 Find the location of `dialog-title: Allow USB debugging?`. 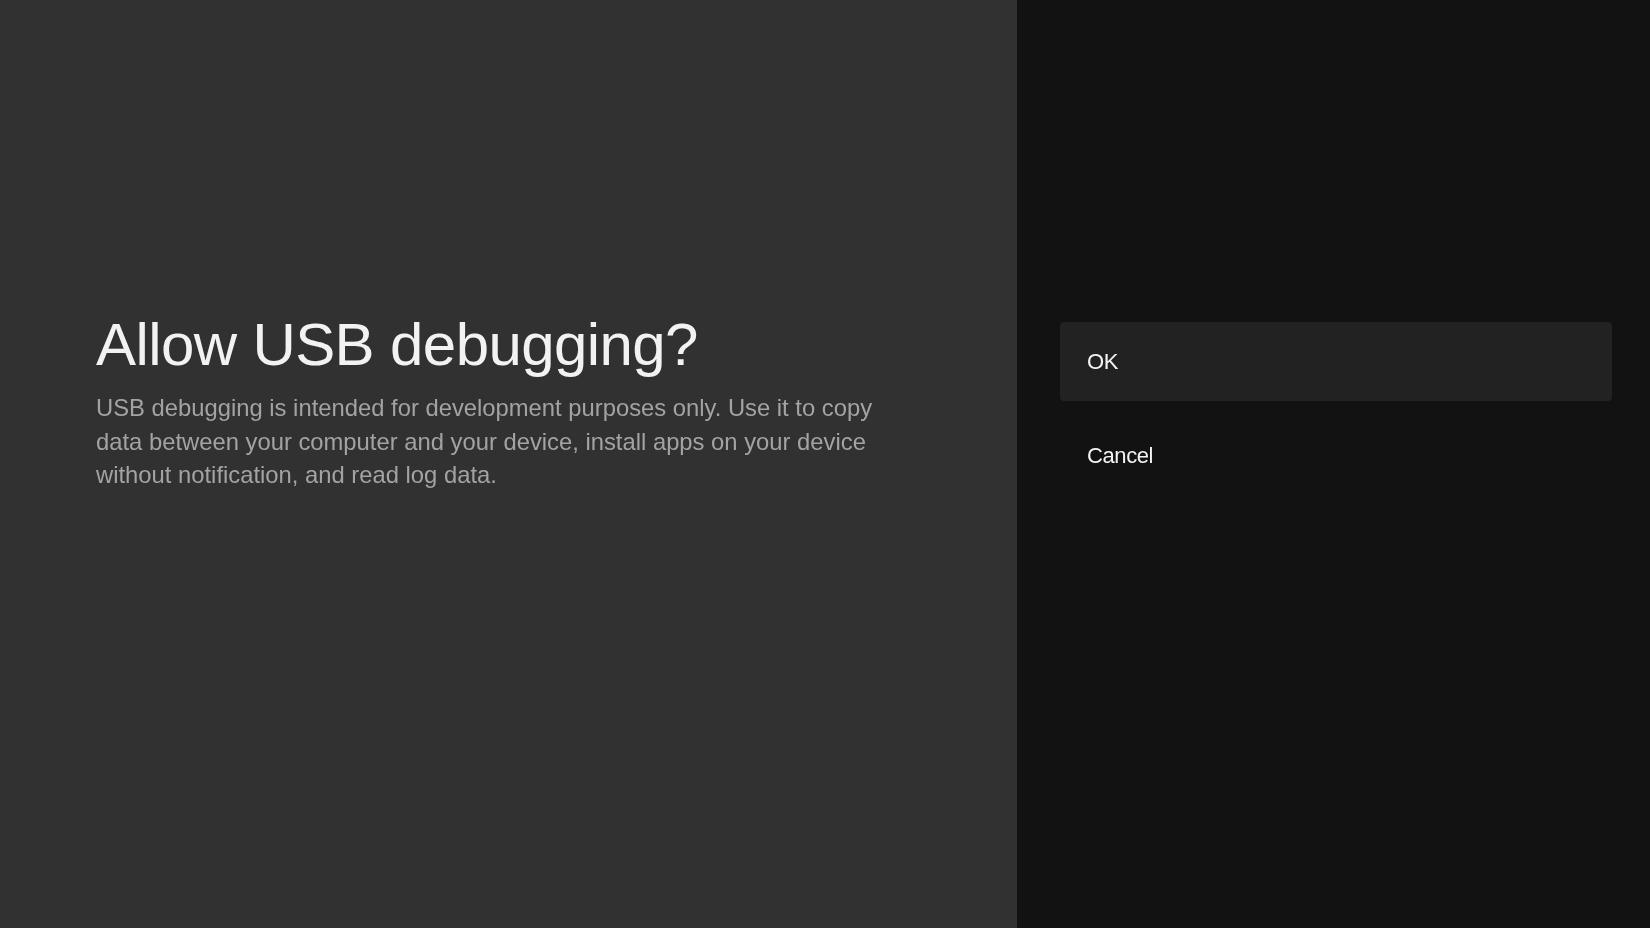

dialog-title: Allow USB debugging? is located at coordinates (397, 345).